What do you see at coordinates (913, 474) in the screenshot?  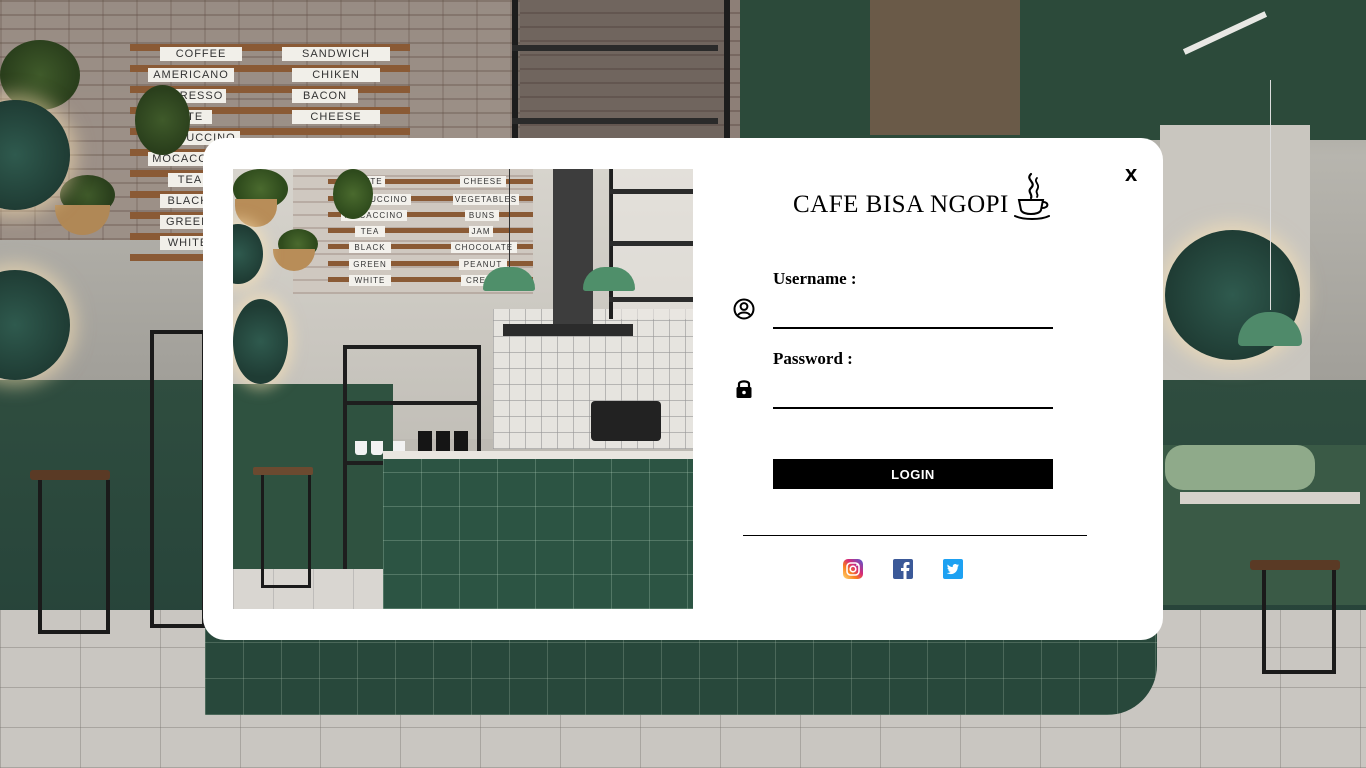 I see `login-button: LOGIN` at bounding box center [913, 474].